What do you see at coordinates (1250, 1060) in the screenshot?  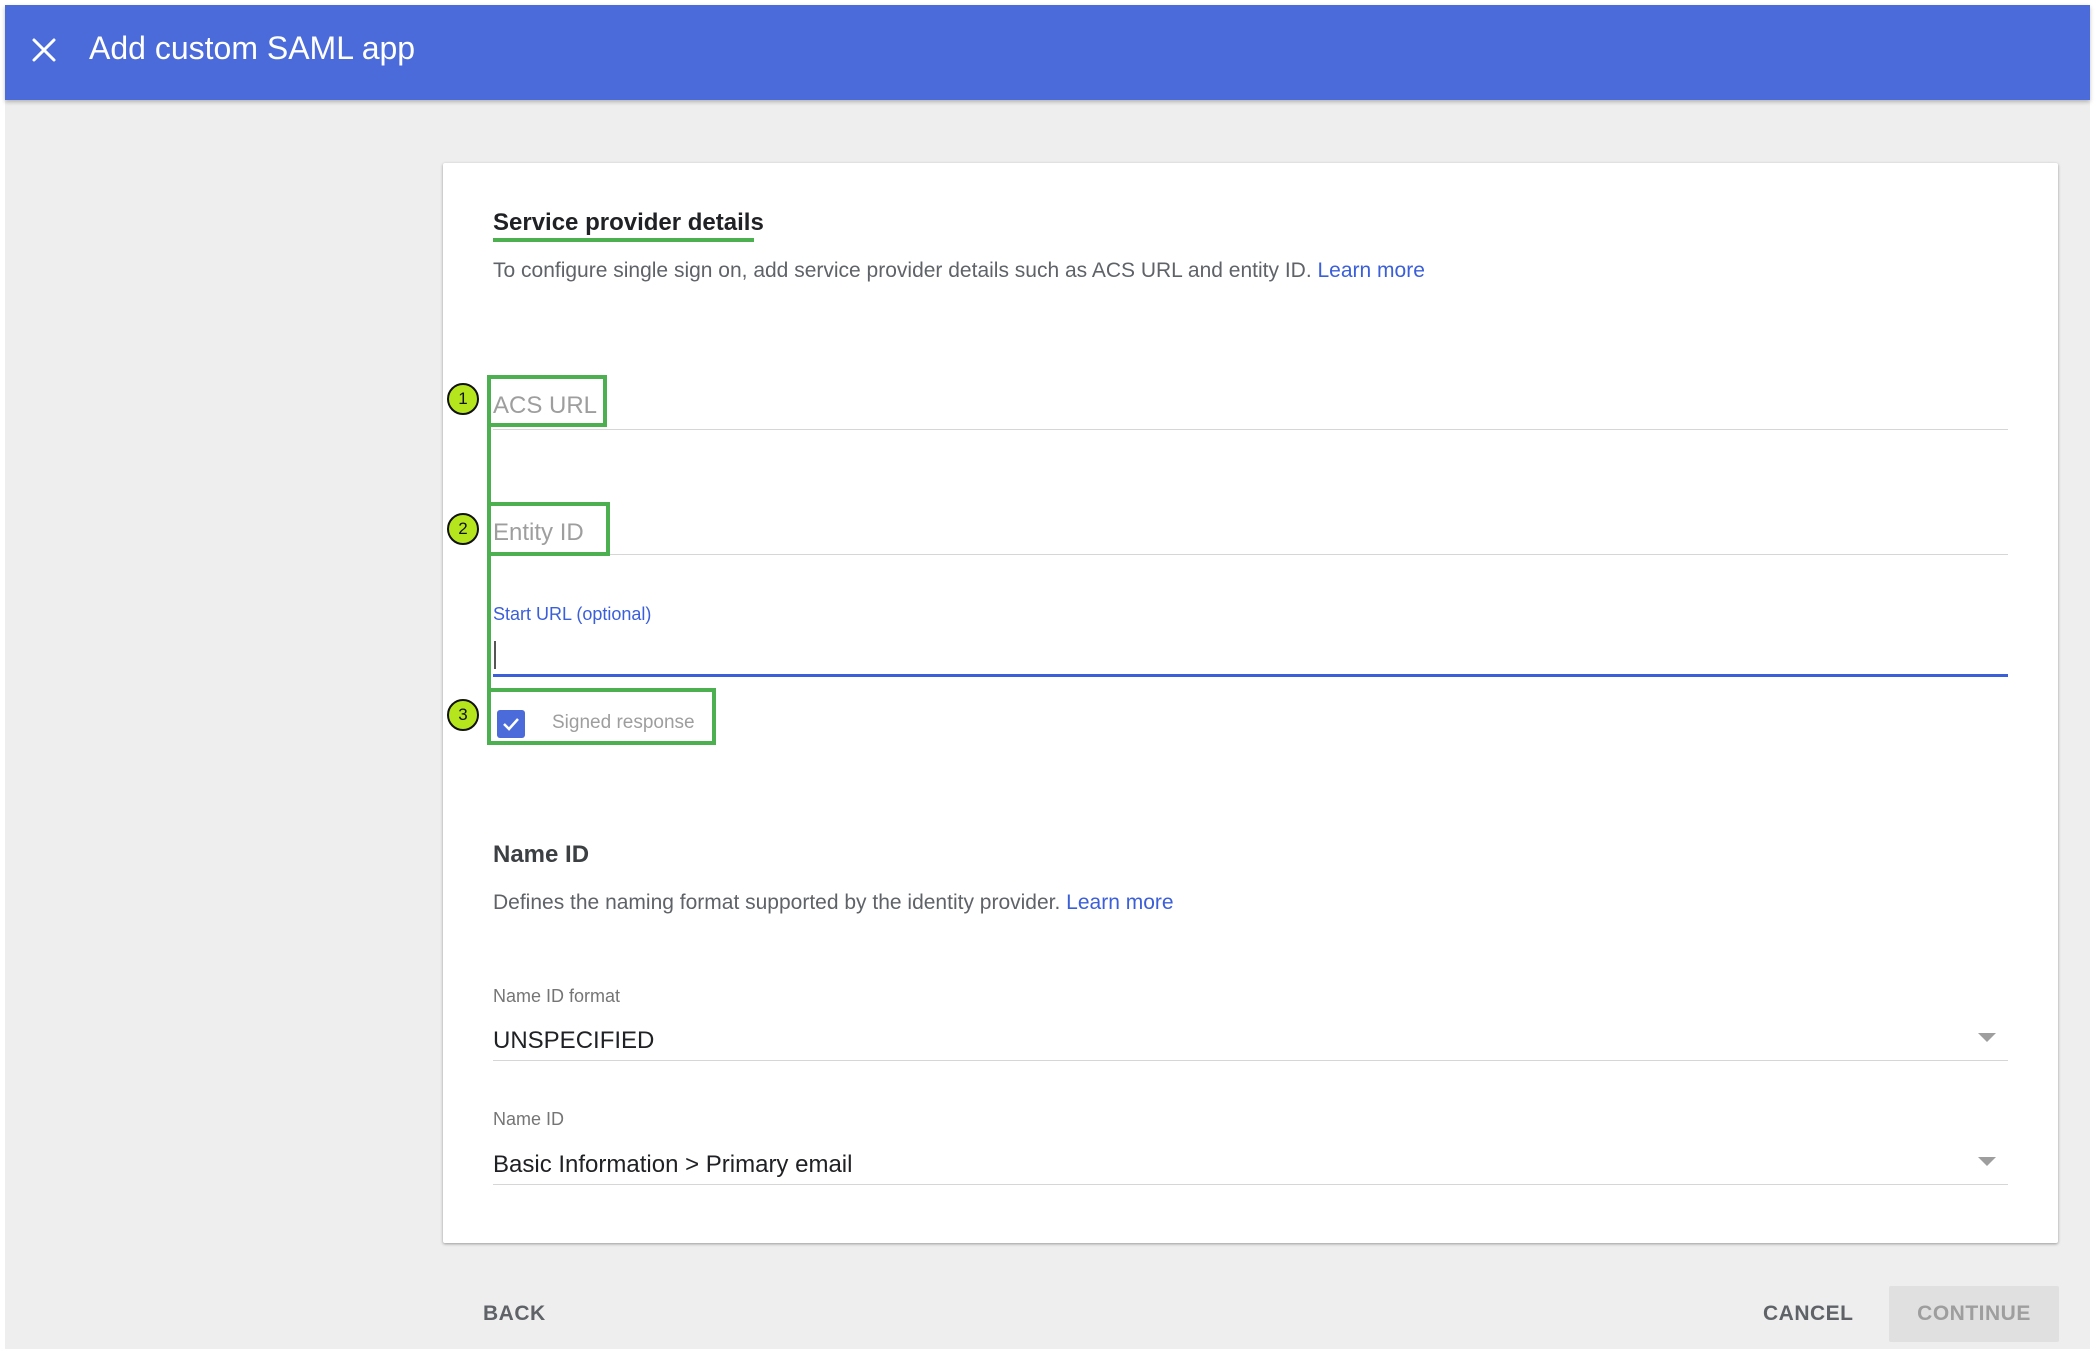 I see `name-id-format-underline` at bounding box center [1250, 1060].